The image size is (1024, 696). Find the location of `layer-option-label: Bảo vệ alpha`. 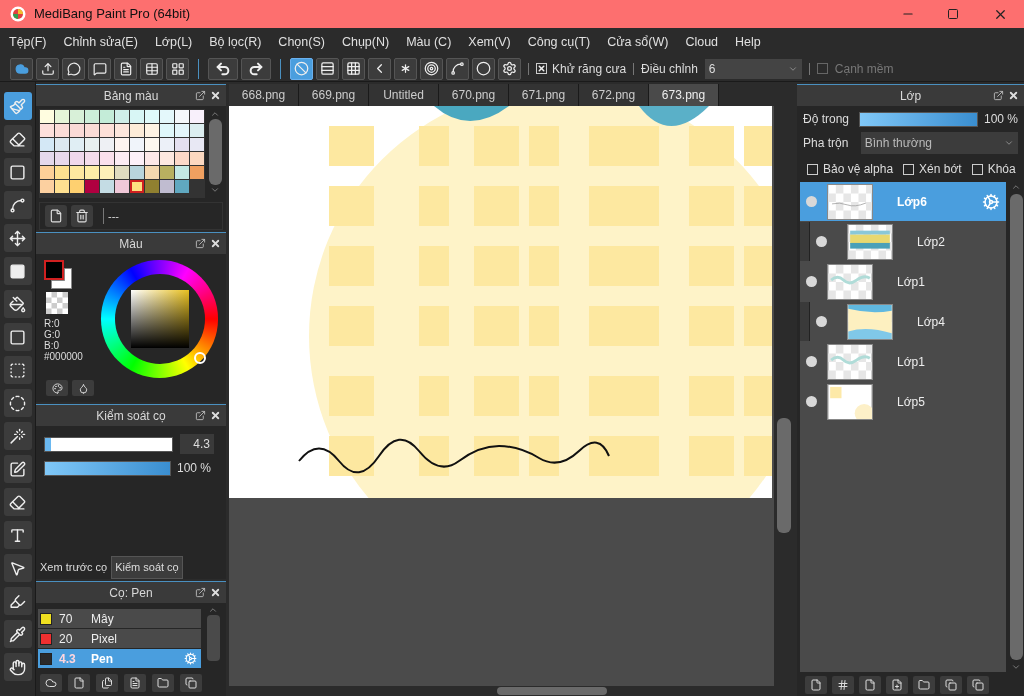

layer-option-label: Bảo vệ alpha is located at coordinates (858, 169).